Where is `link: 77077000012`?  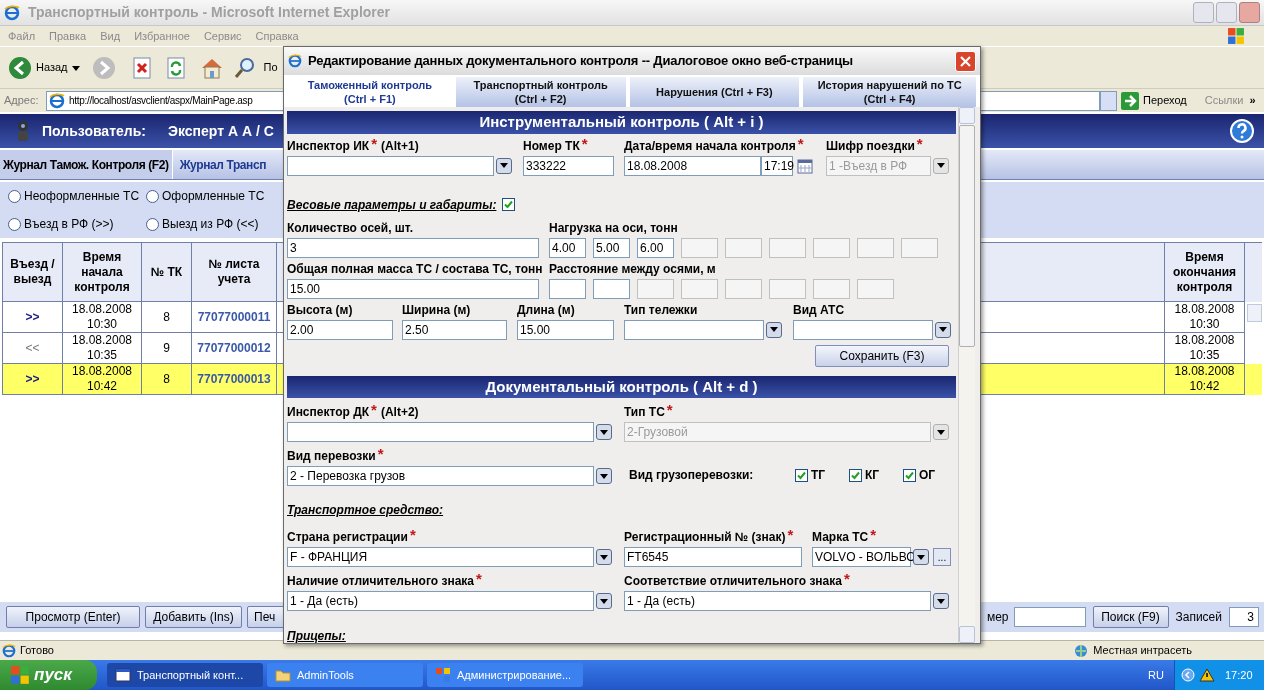 link: 77077000012 is located at coordinates (234, 348).